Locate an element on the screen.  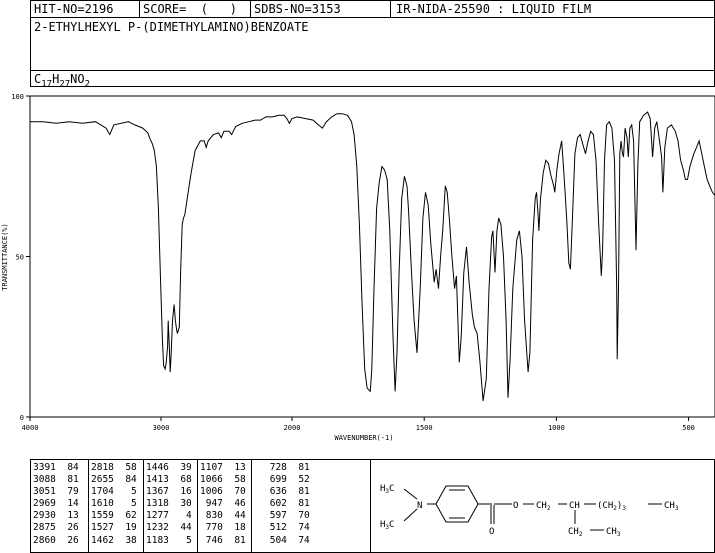
peak-row: 2860 26 is located at coordinates (56, 540).